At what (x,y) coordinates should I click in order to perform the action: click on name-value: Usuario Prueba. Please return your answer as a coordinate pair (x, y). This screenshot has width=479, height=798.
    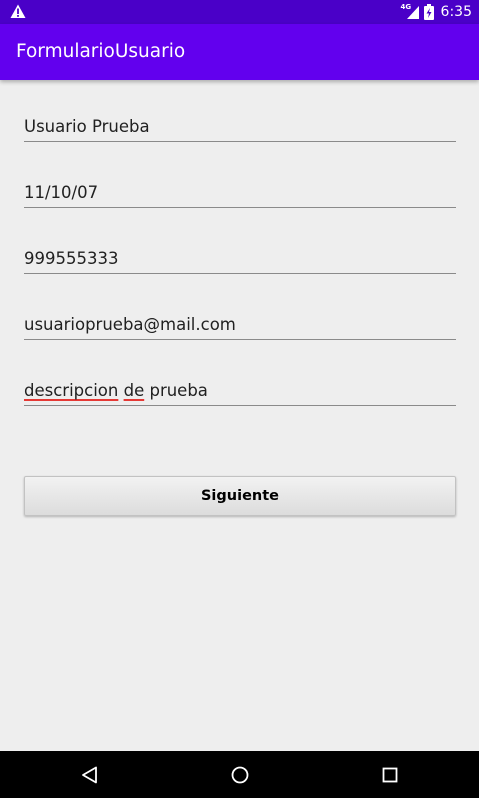
    Looking at the image, I should click on (87, 126).